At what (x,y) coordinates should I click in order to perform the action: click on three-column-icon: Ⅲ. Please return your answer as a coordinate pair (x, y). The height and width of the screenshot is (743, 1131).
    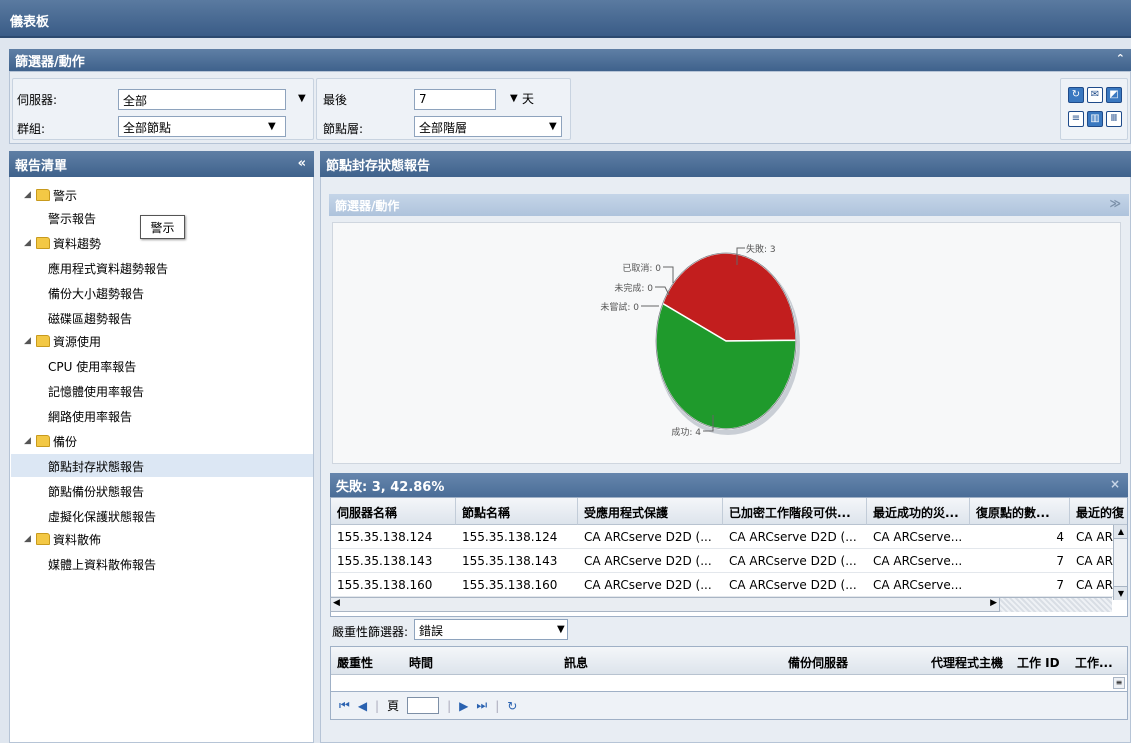
    Looking at the image, I should click on (1114, 119).